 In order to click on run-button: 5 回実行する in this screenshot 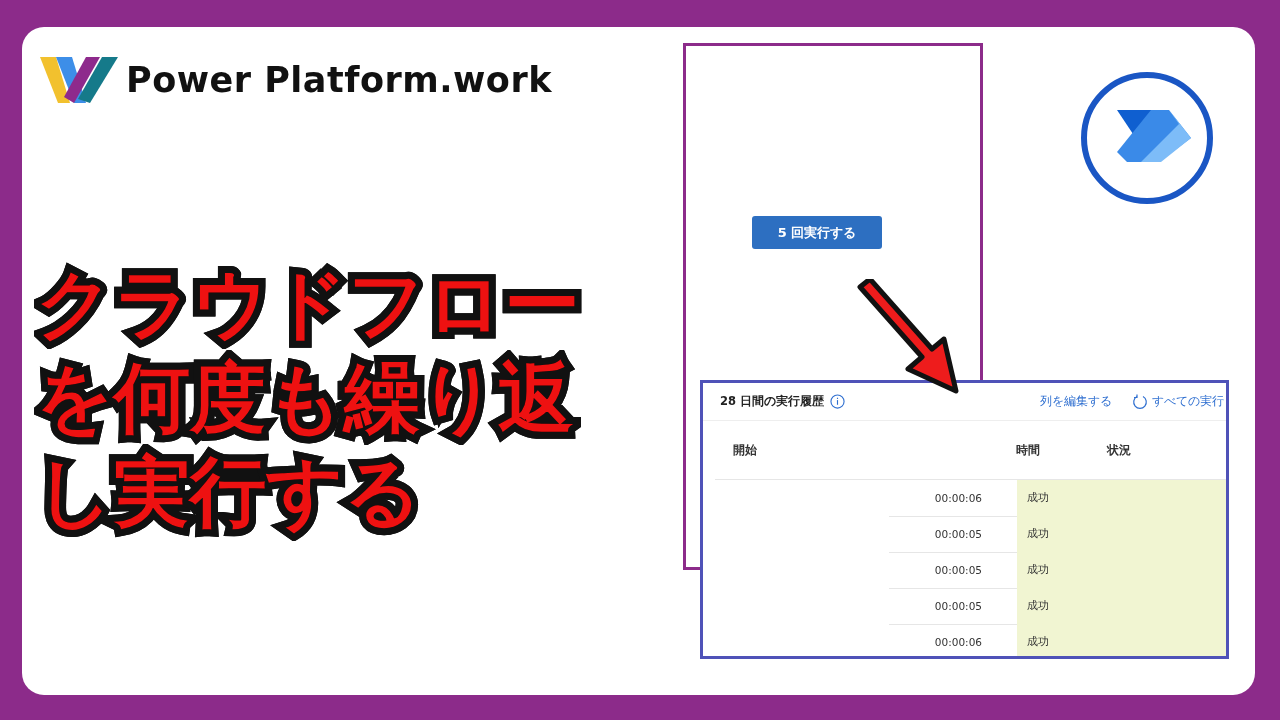, I will do `click(817, 232)`.